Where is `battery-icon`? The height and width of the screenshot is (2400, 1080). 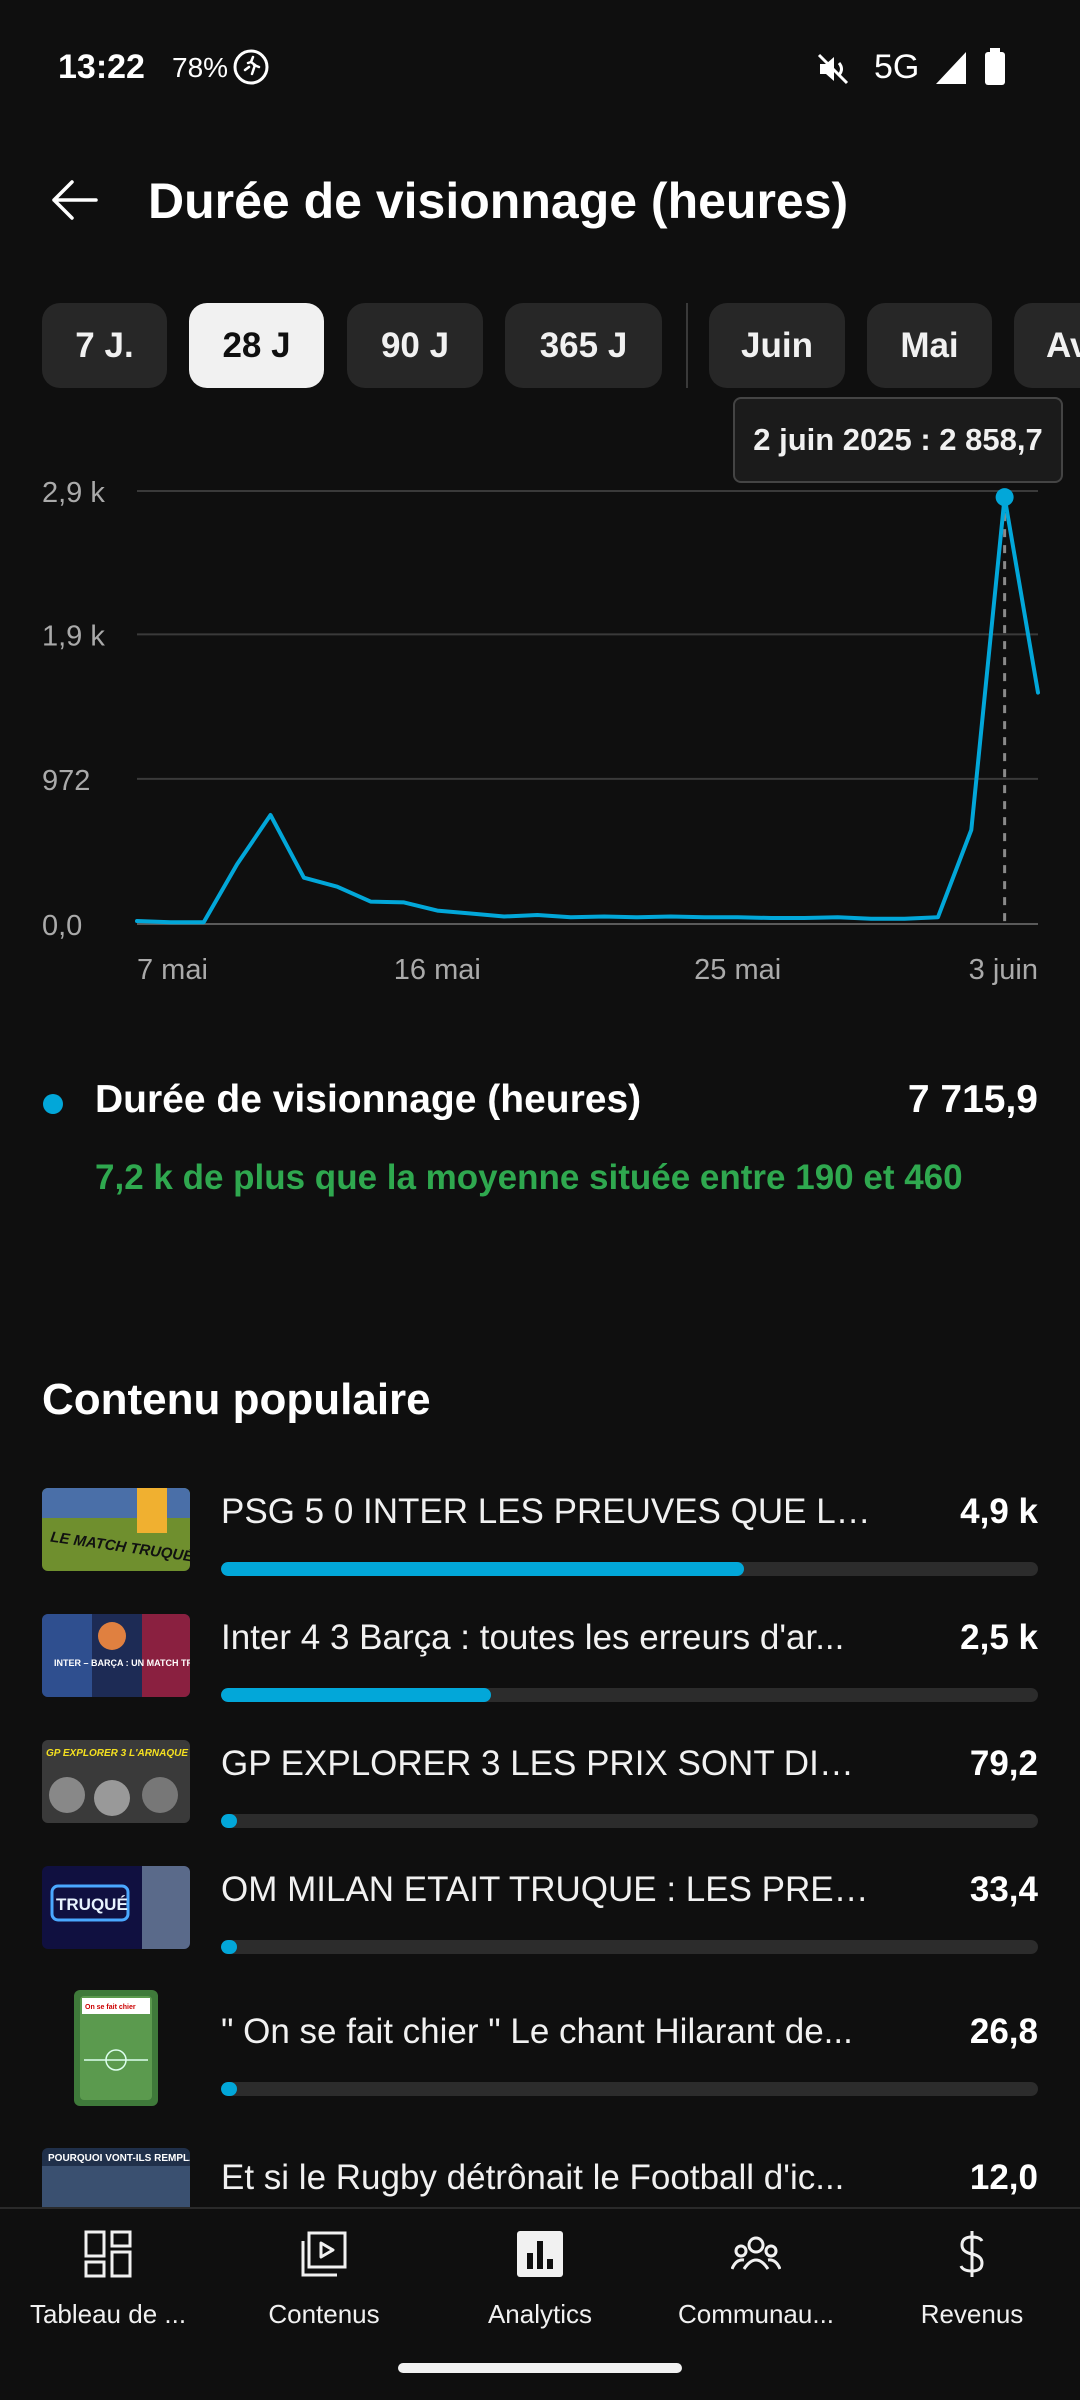
battery-icon is located at coordinates (995, 66).